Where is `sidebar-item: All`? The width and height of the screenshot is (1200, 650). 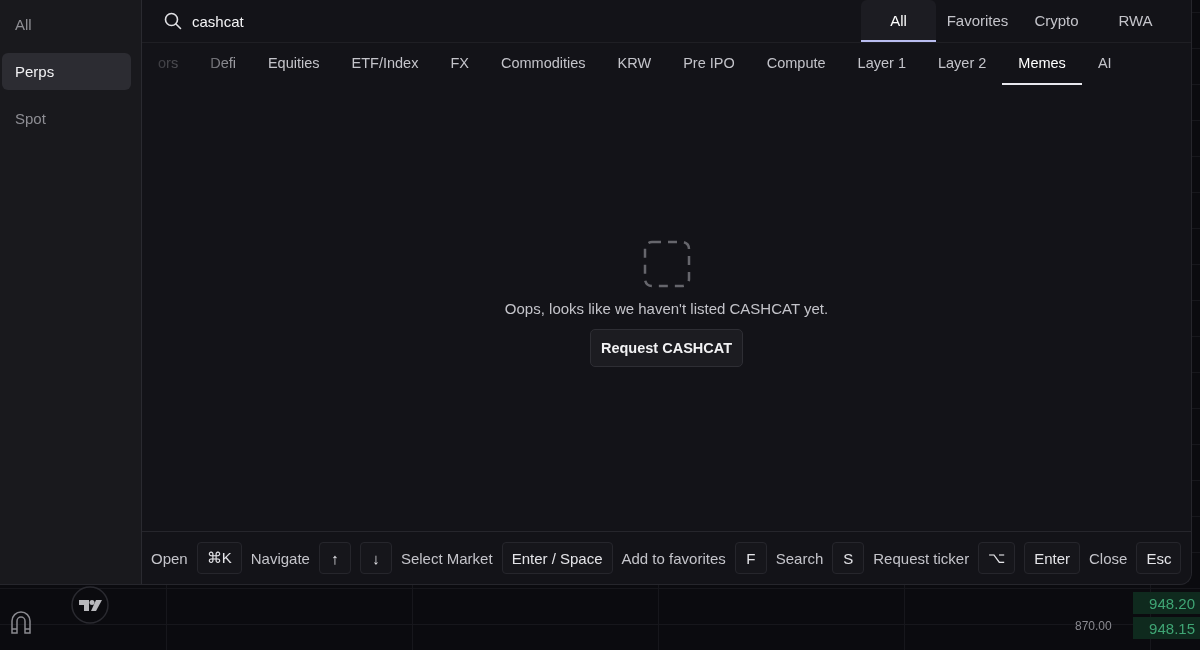
sidebar-item: All is located at coordinates (66, 24).